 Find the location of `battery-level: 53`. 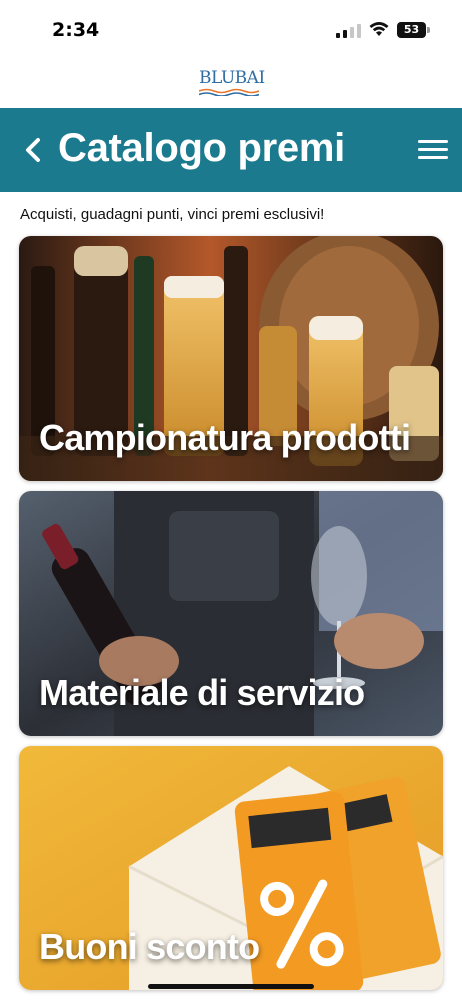

battery-level: 53 is located at coordinates (411, 29).